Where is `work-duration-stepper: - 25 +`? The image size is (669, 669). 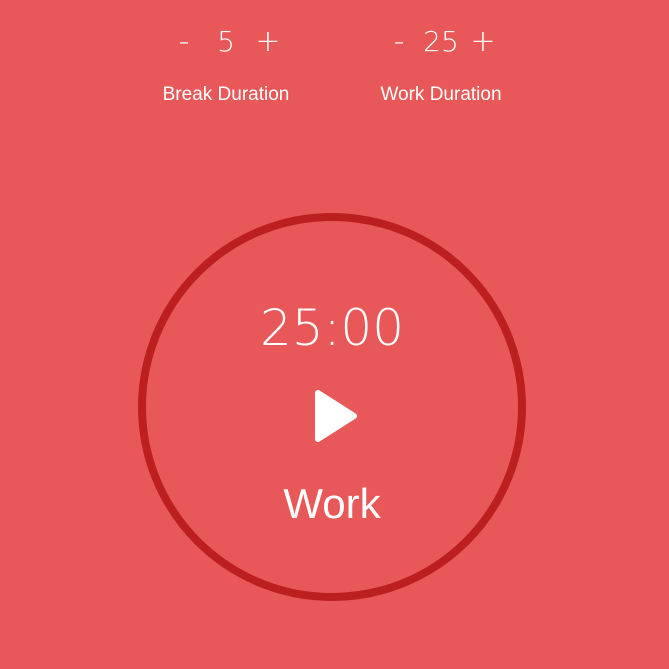
work-duration-stepper: - 25 + is located at coordinates (441, 42).